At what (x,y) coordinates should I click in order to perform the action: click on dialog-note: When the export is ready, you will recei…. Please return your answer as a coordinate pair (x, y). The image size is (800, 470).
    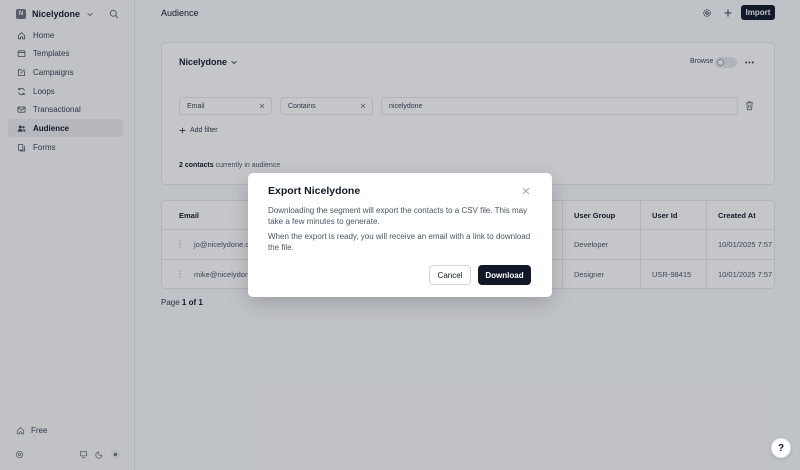
    Looking at the image, I should click on (399, 242).